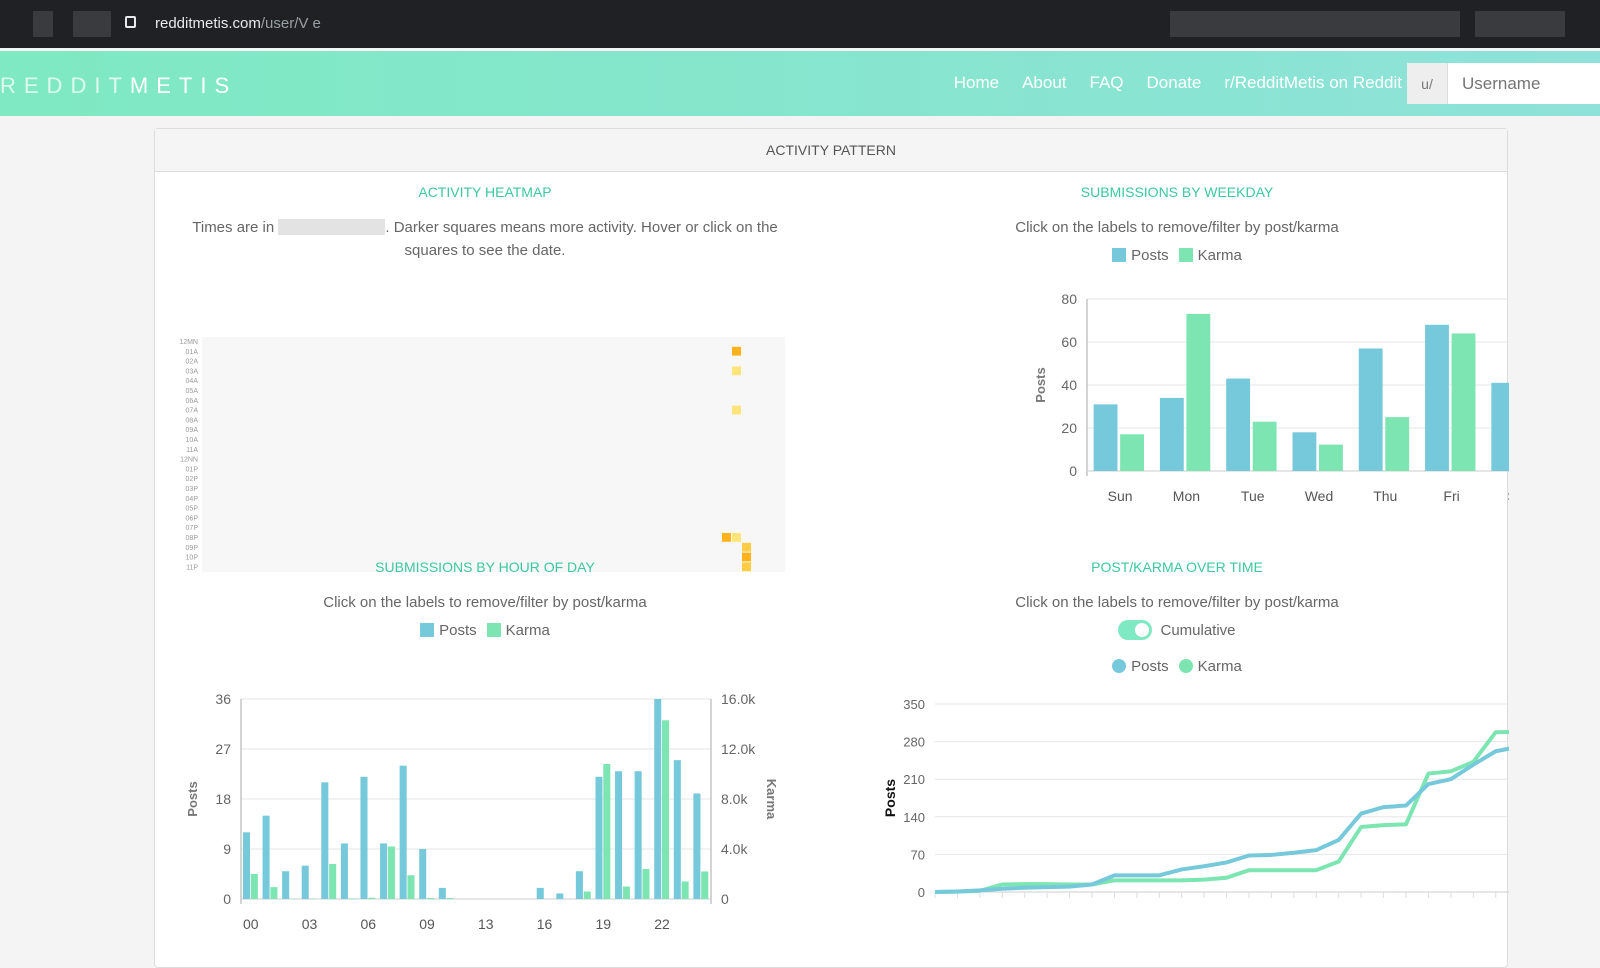 The image size is (1600, 968). Describe the element at coordinates (223, 799) in the screenshot. I see `y-tick-label: 18` at that location.